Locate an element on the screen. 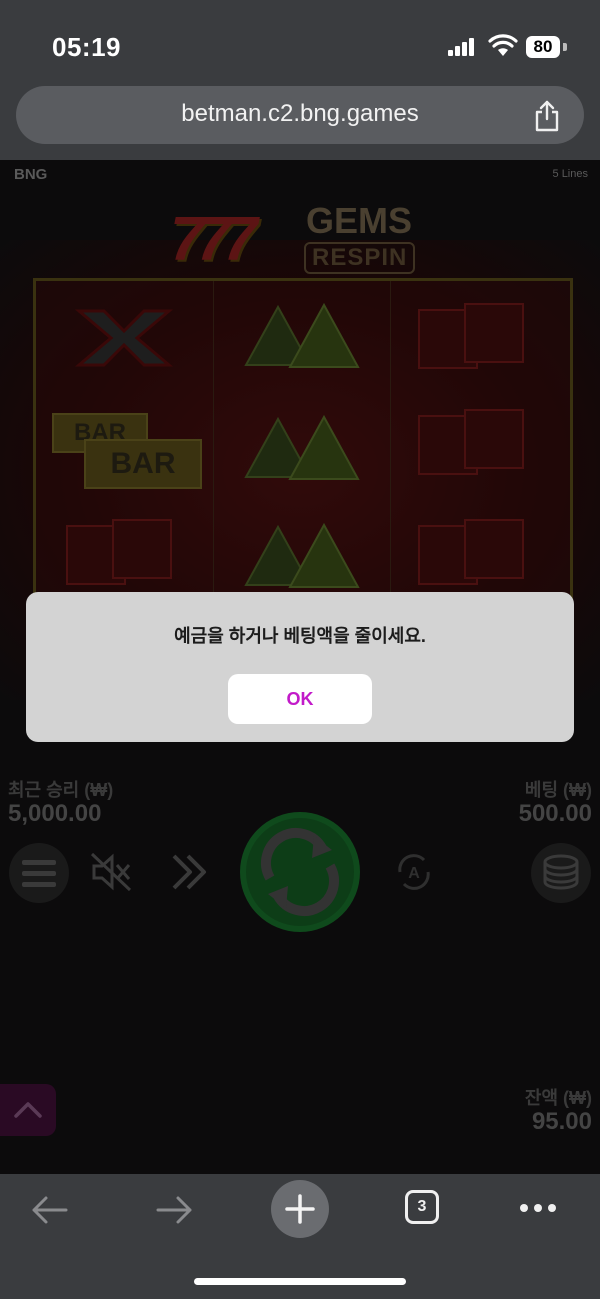 This screenshot has width=600, height=1299. sound-muted-icon is located at coordinates (111, 872).